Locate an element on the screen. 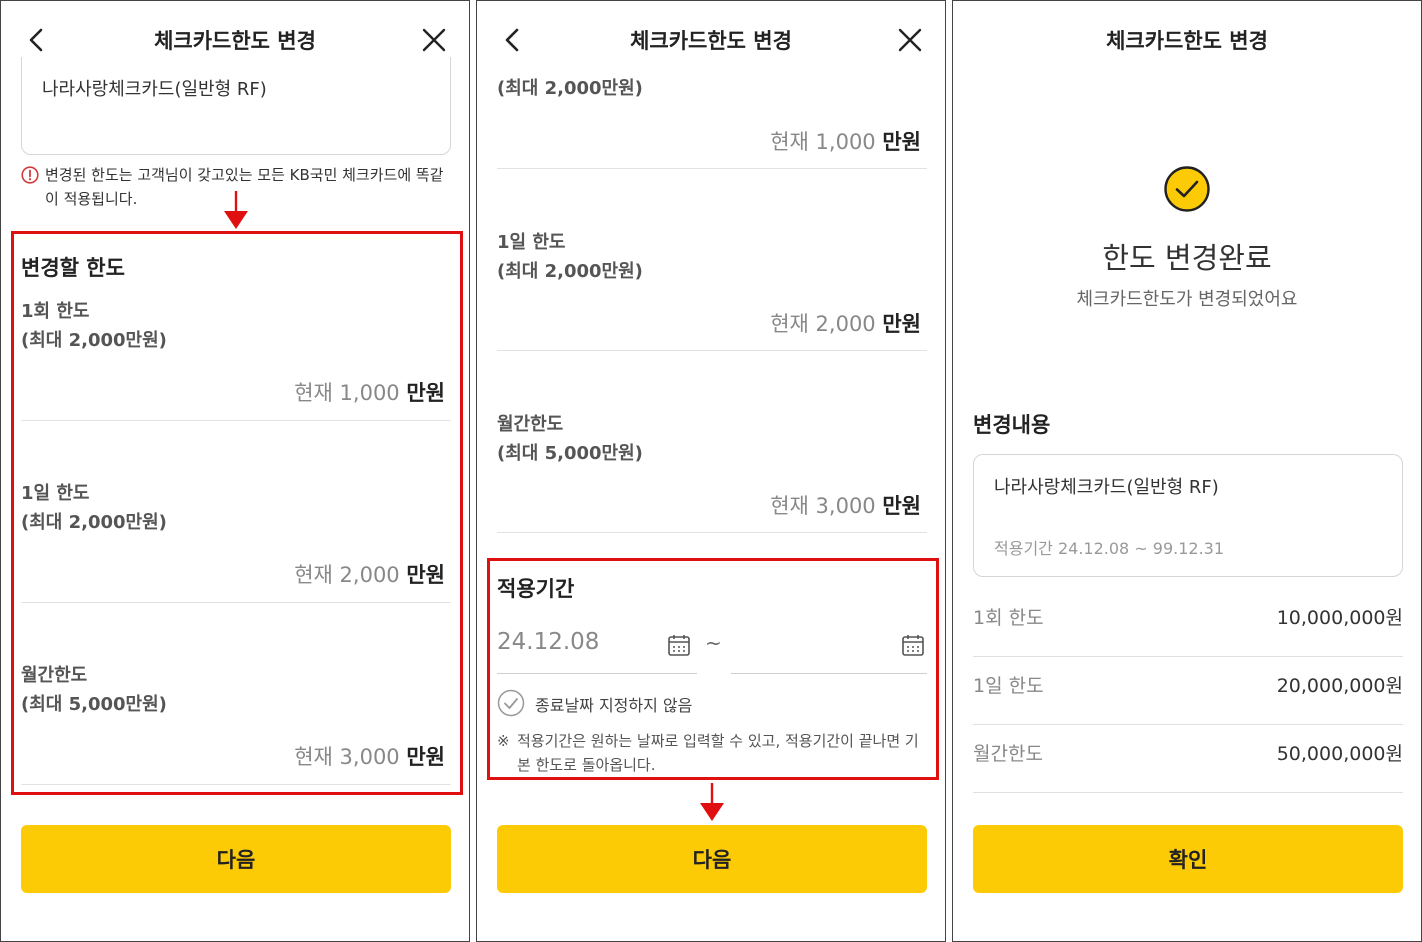  summary-value: 50,000,000원 is located at coordinates (1339, 754).